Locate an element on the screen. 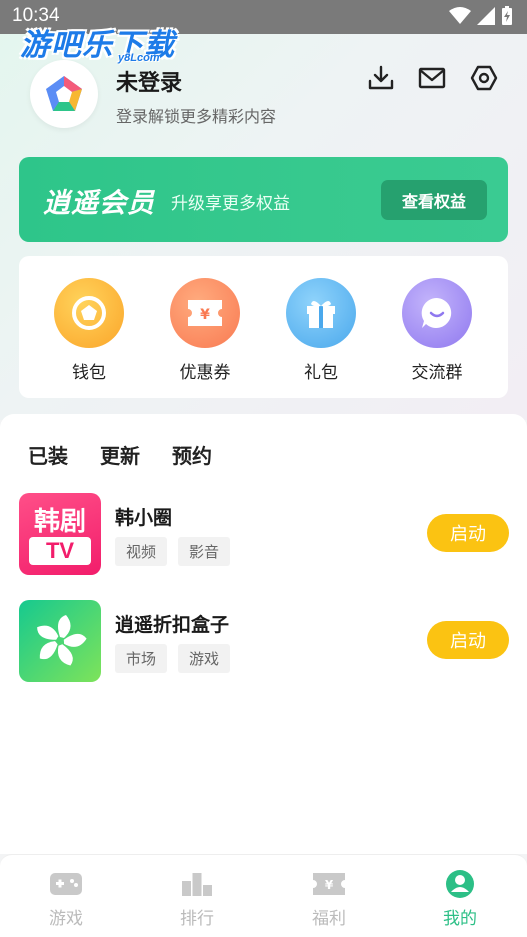 This screenshot has width=527, height=937. username: 未登录 is located at coordinates (149, 81).